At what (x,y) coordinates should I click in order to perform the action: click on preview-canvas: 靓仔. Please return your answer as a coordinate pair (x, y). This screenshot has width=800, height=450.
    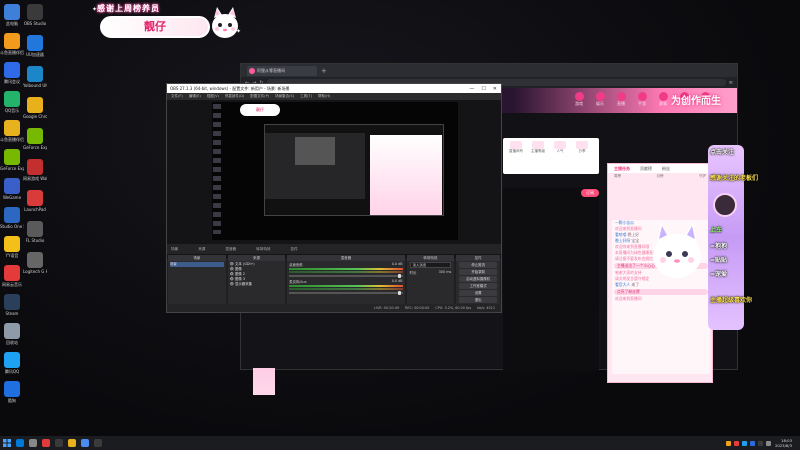
    Looking at the image, I should click on (335, 171).